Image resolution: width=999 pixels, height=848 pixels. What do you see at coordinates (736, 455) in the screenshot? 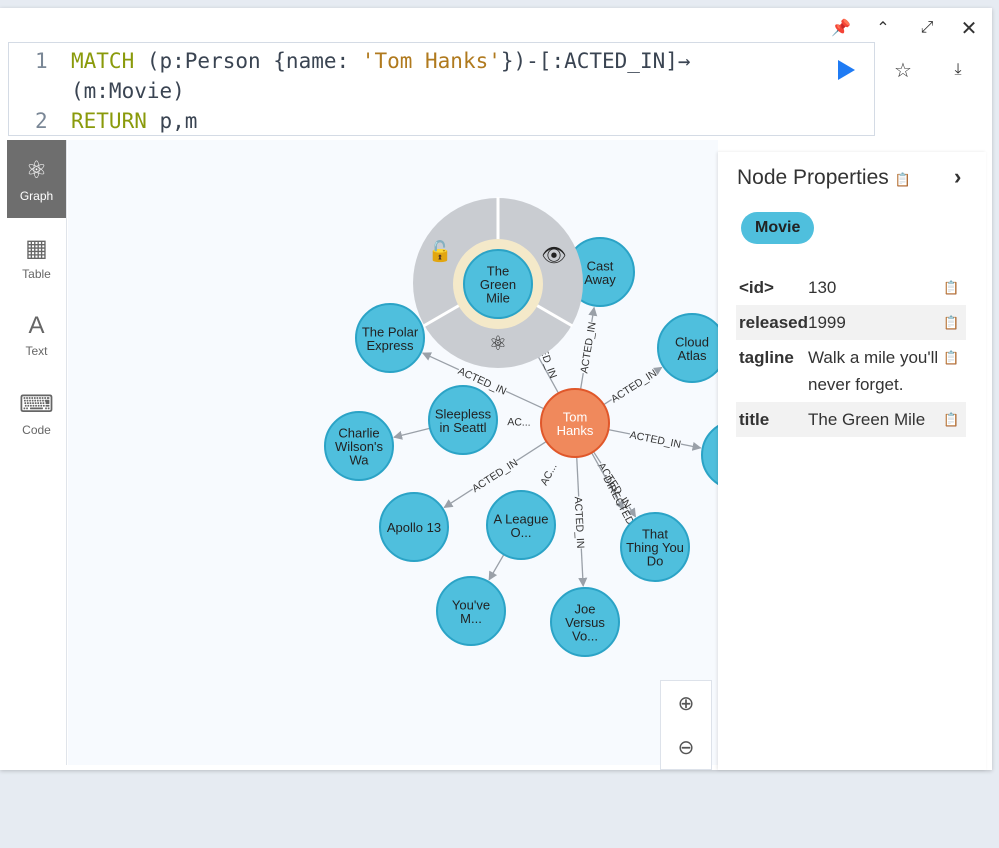
I see `movie-node-right` at bounding box center [736, 455].